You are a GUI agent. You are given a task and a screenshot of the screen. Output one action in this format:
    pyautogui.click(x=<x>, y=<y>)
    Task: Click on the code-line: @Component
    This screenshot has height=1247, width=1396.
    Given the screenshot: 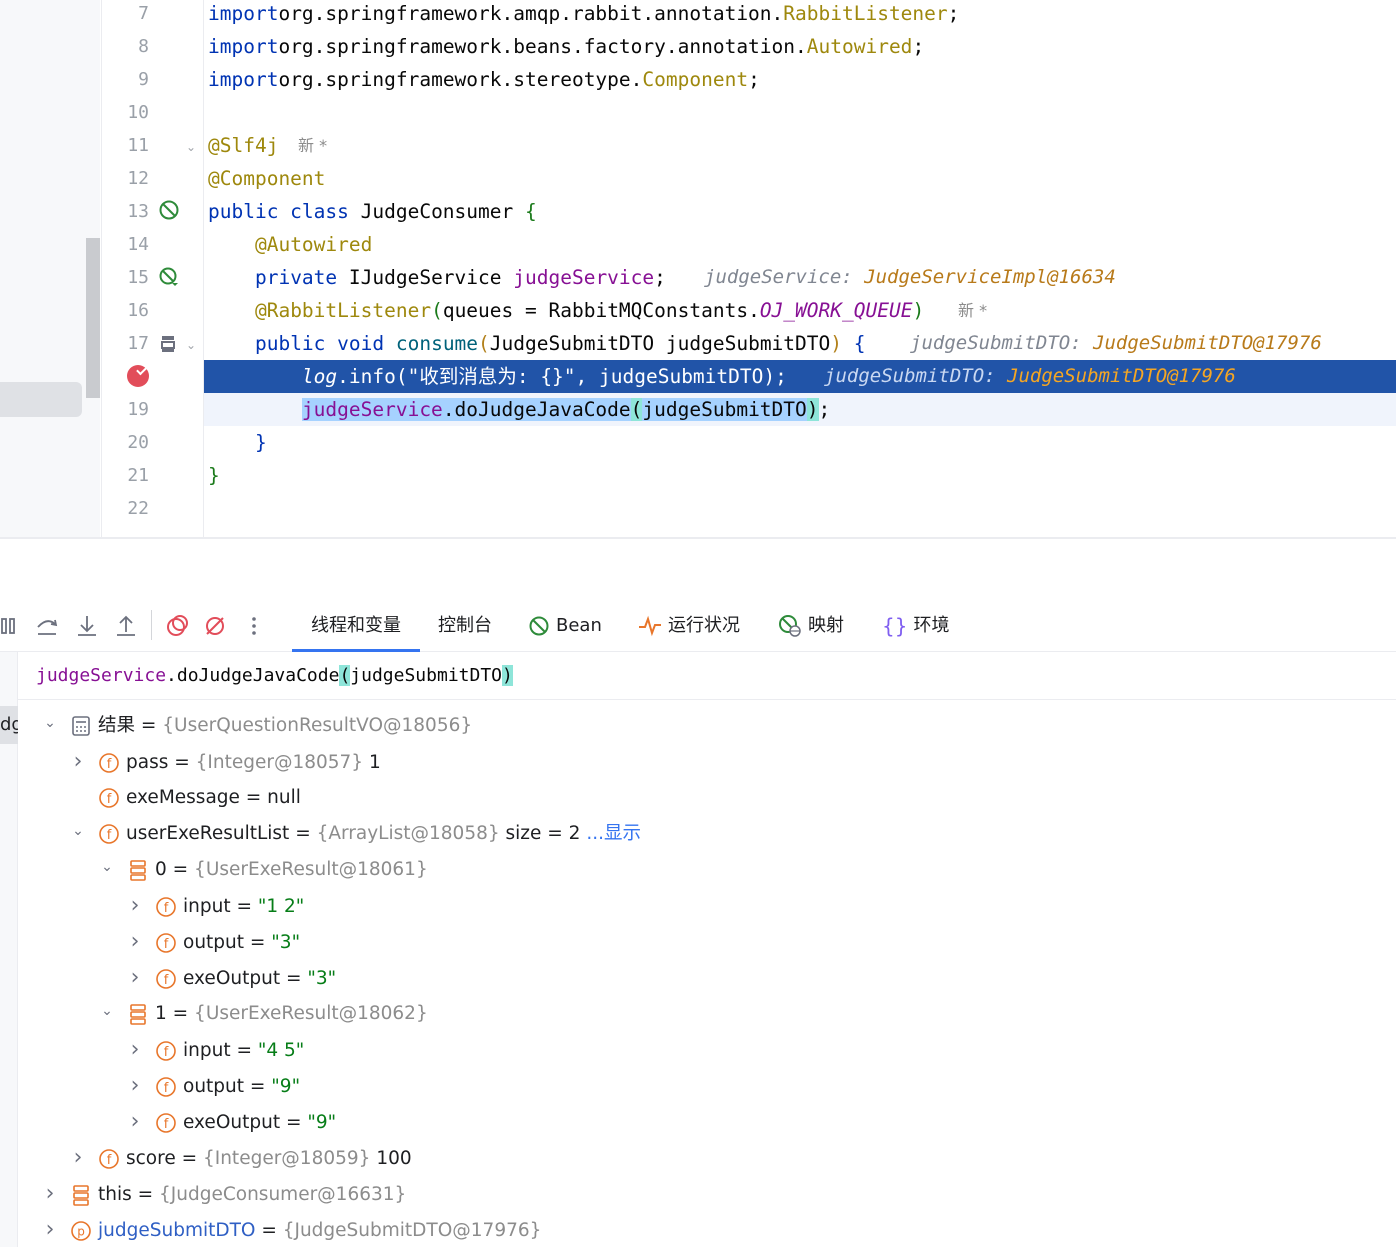 What is the action you would take?
    pyautogui.click(x=800, y=178)
    